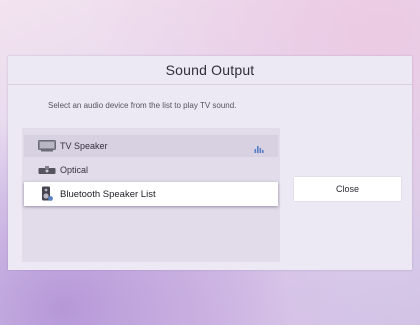 The image size is (420, 325). What do you see at coordinates (74, 170) in the screenshot?
I see `device-label: Optical` at bounding box center [74, 170].